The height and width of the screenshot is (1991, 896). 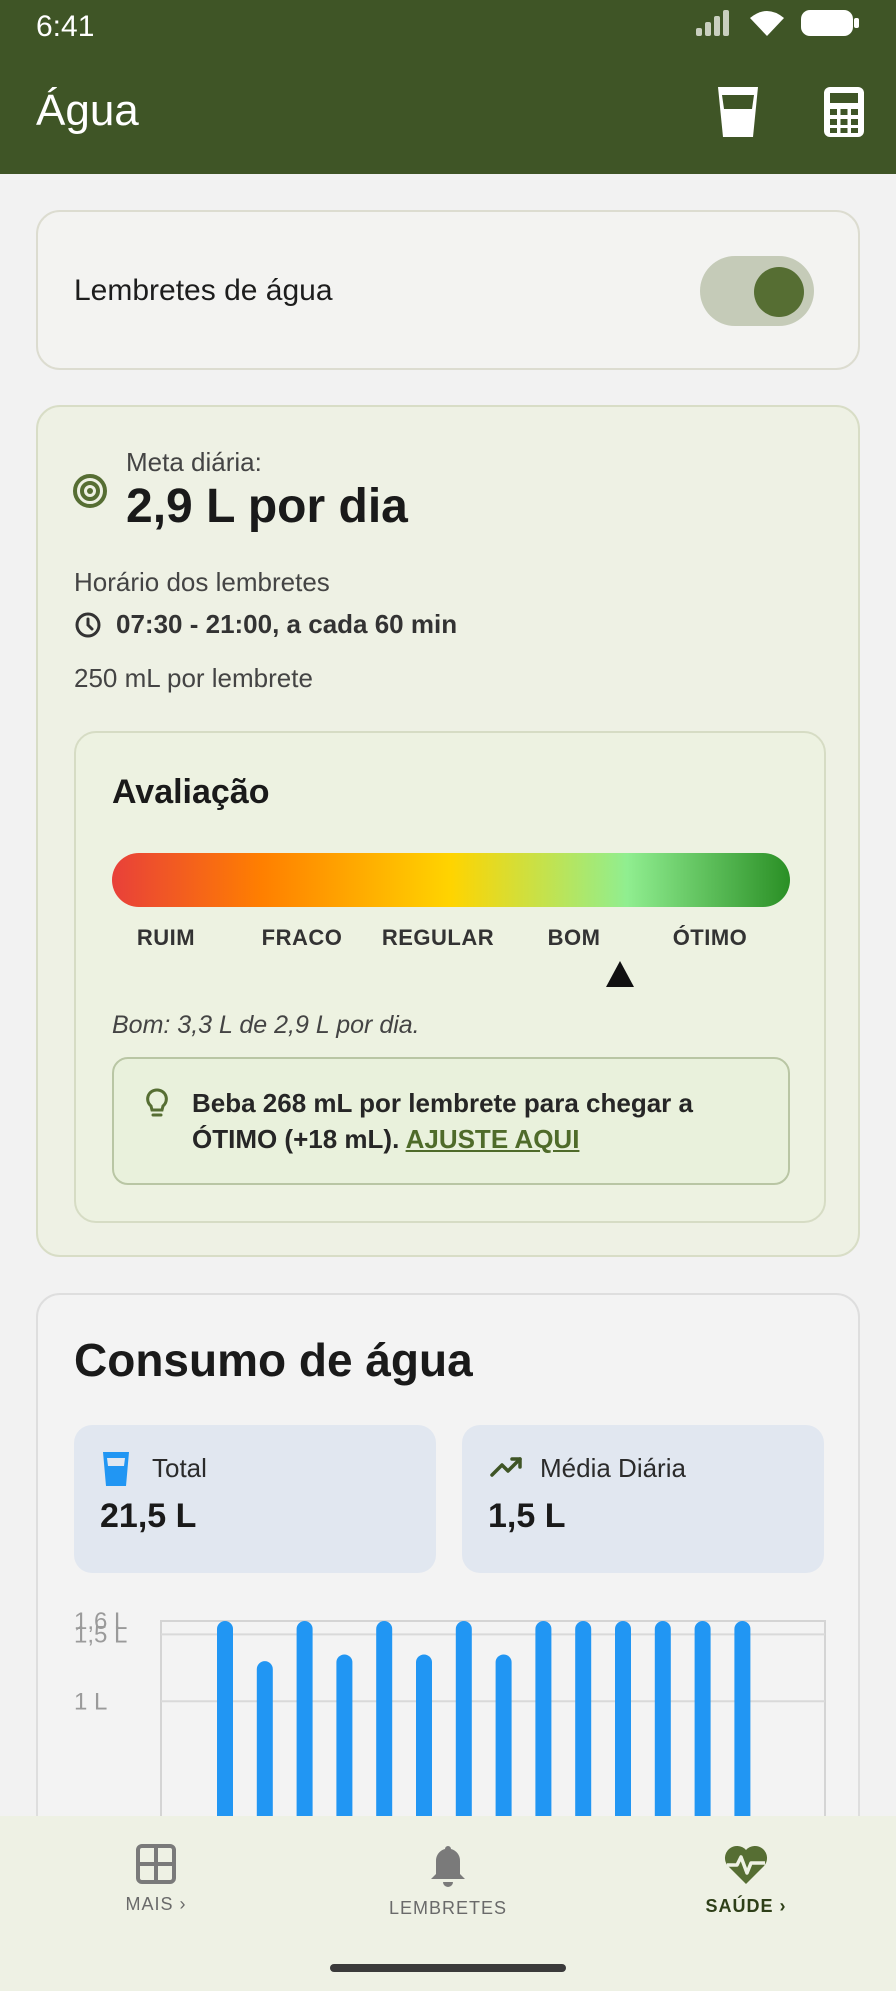 I want to click on target-icon, so click(x=90, y=491).